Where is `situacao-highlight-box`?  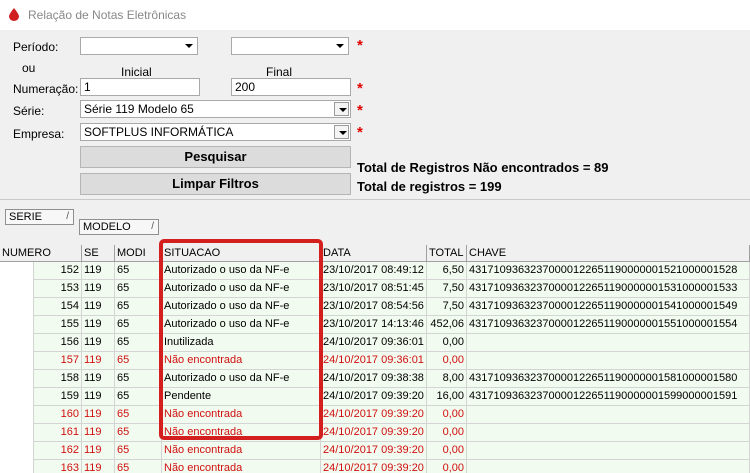
situacao-highlight-box is located at coordinates (241, 339).